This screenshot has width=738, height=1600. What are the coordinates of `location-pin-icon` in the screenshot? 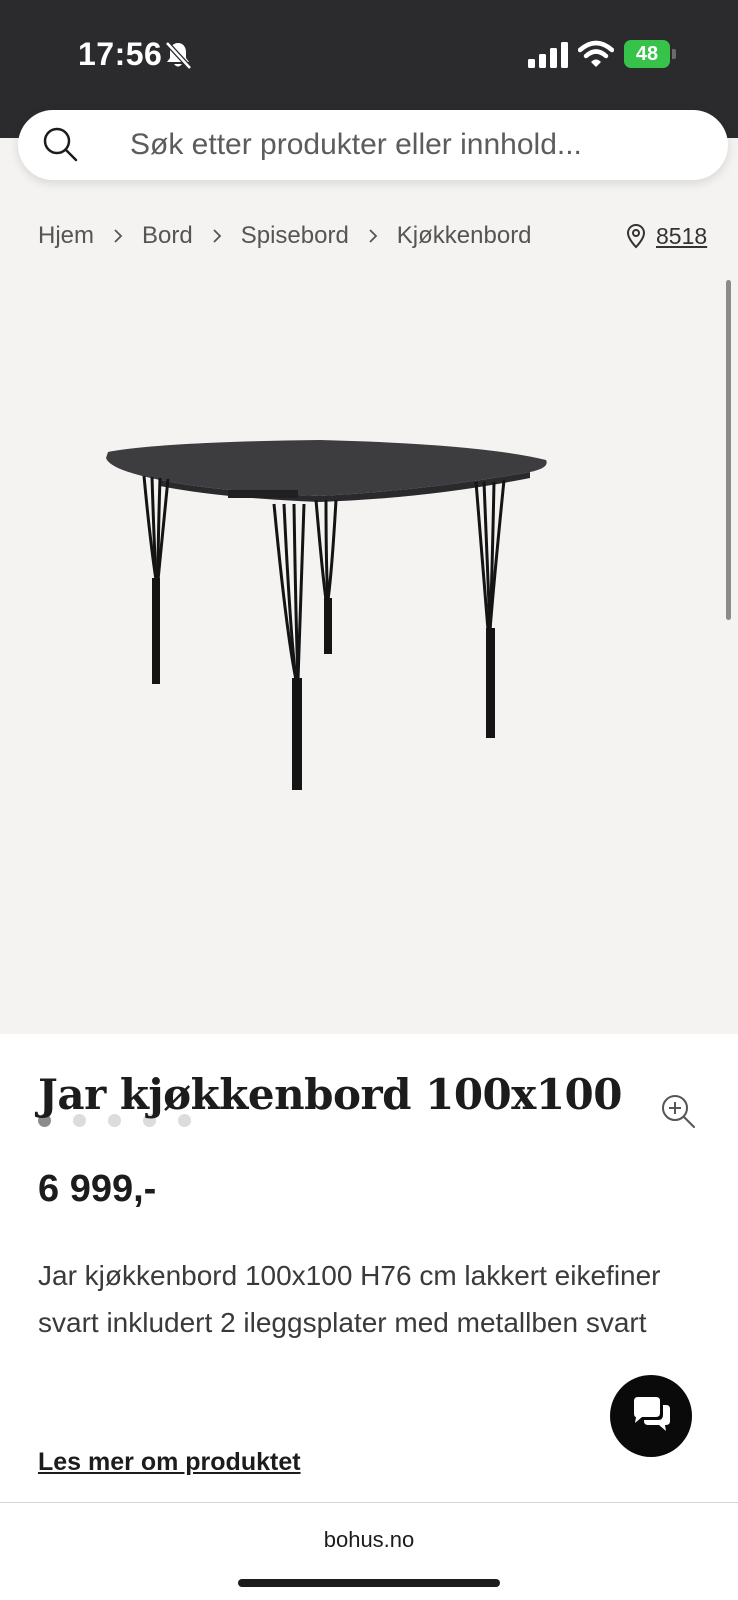 It's located at (636, 236).